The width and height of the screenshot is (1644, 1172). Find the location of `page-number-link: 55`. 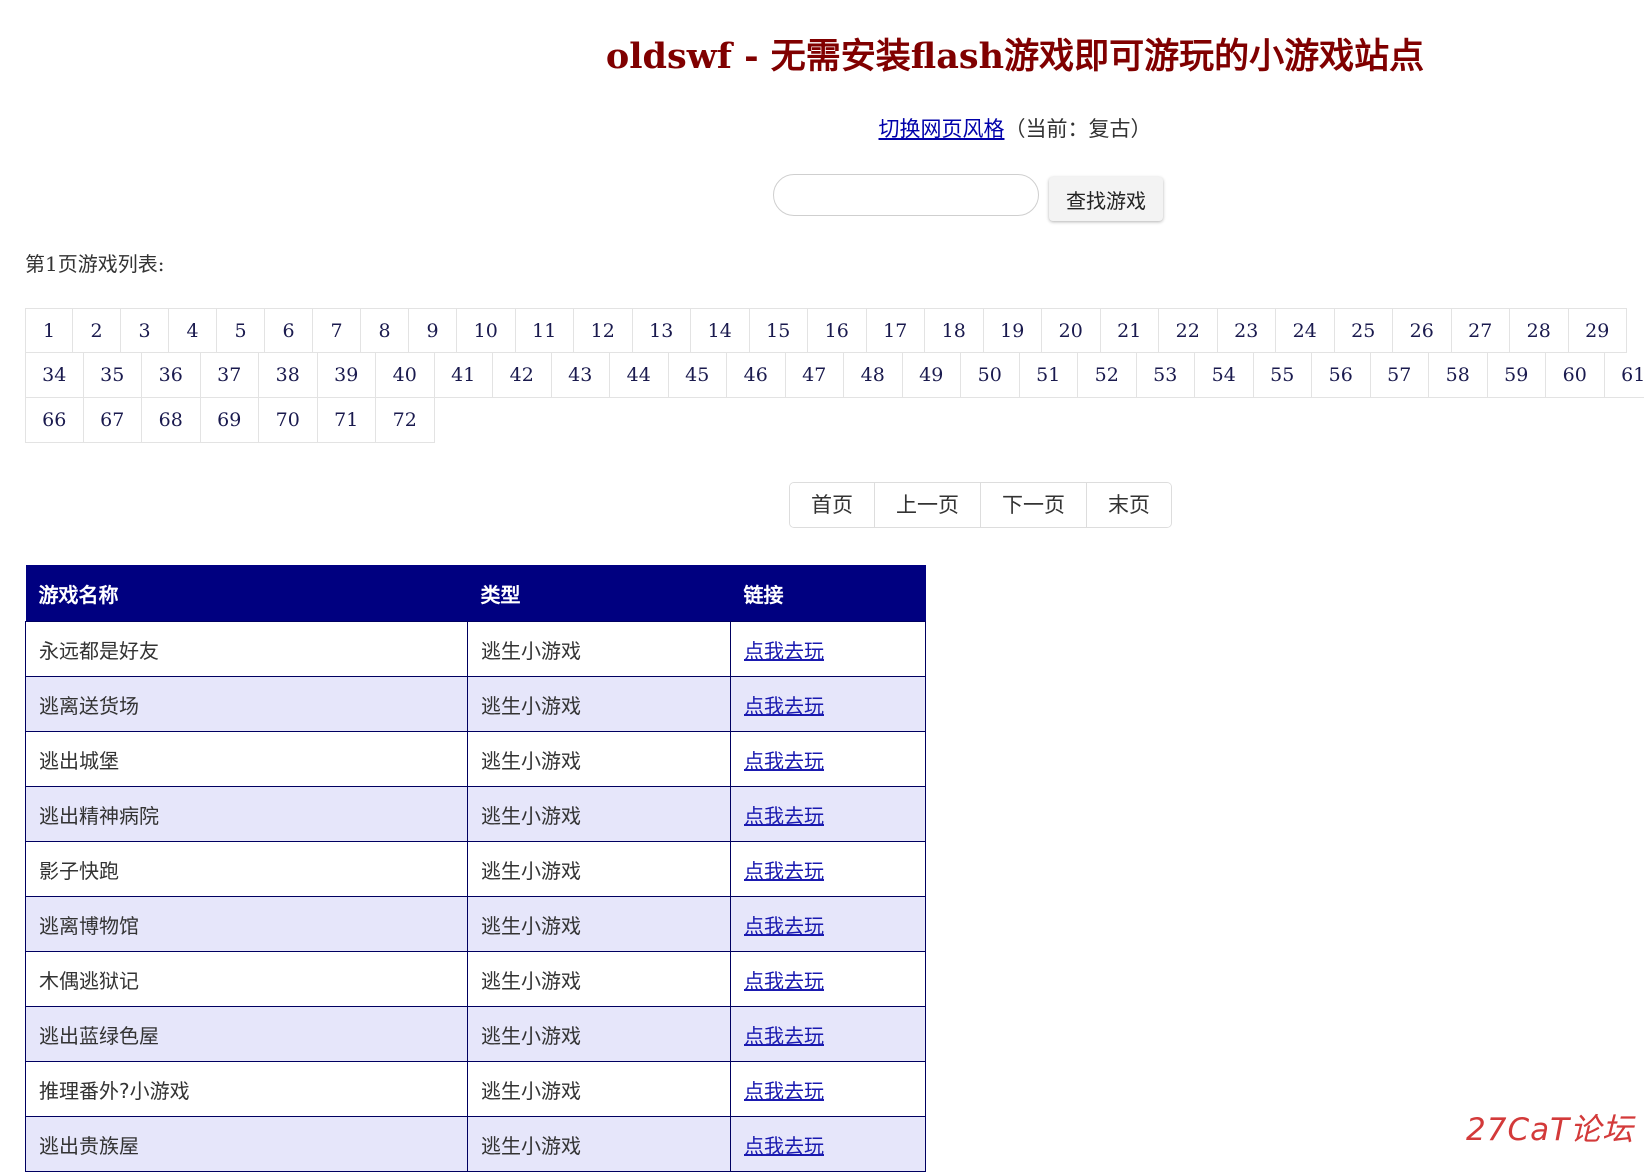

page-number-link: 55 is located at coordinates (1283, 375).